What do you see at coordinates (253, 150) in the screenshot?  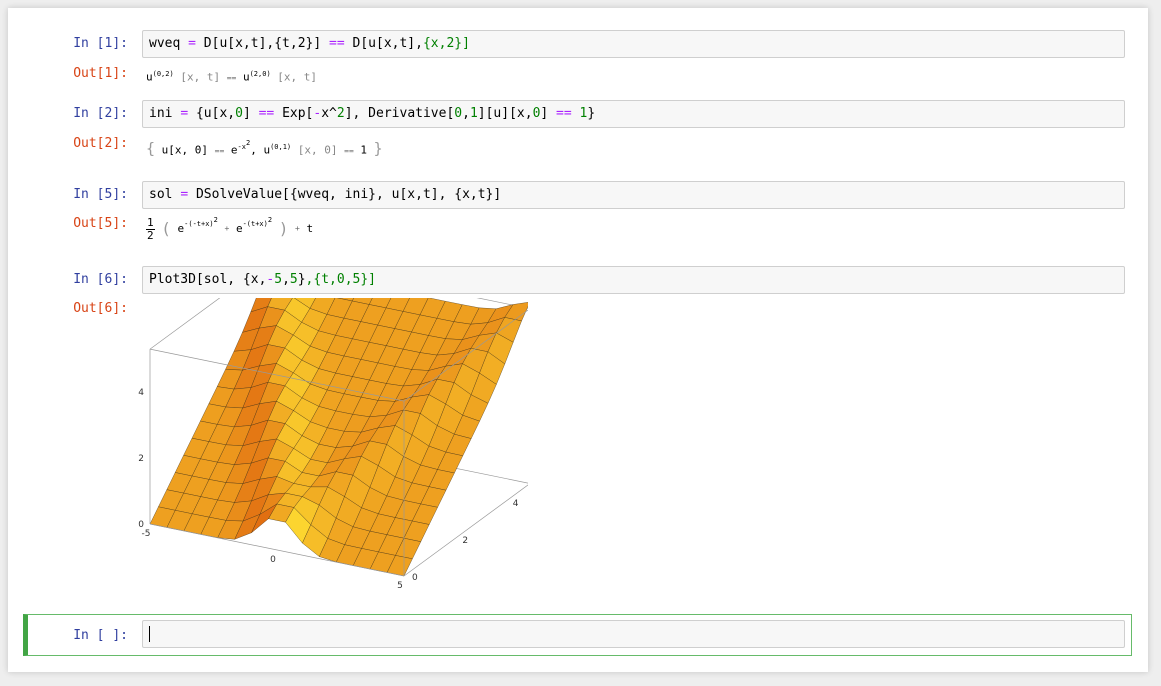 I see `output-comma: ,` at bounding box center [253, 150].